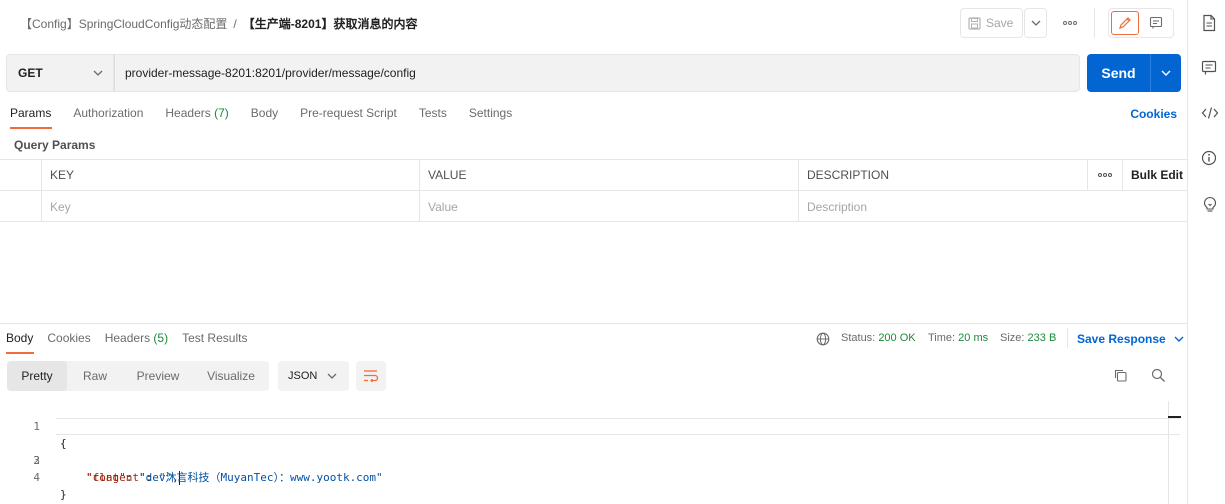  I want to click on tab-headers: Headers (7), so click(196, 117).